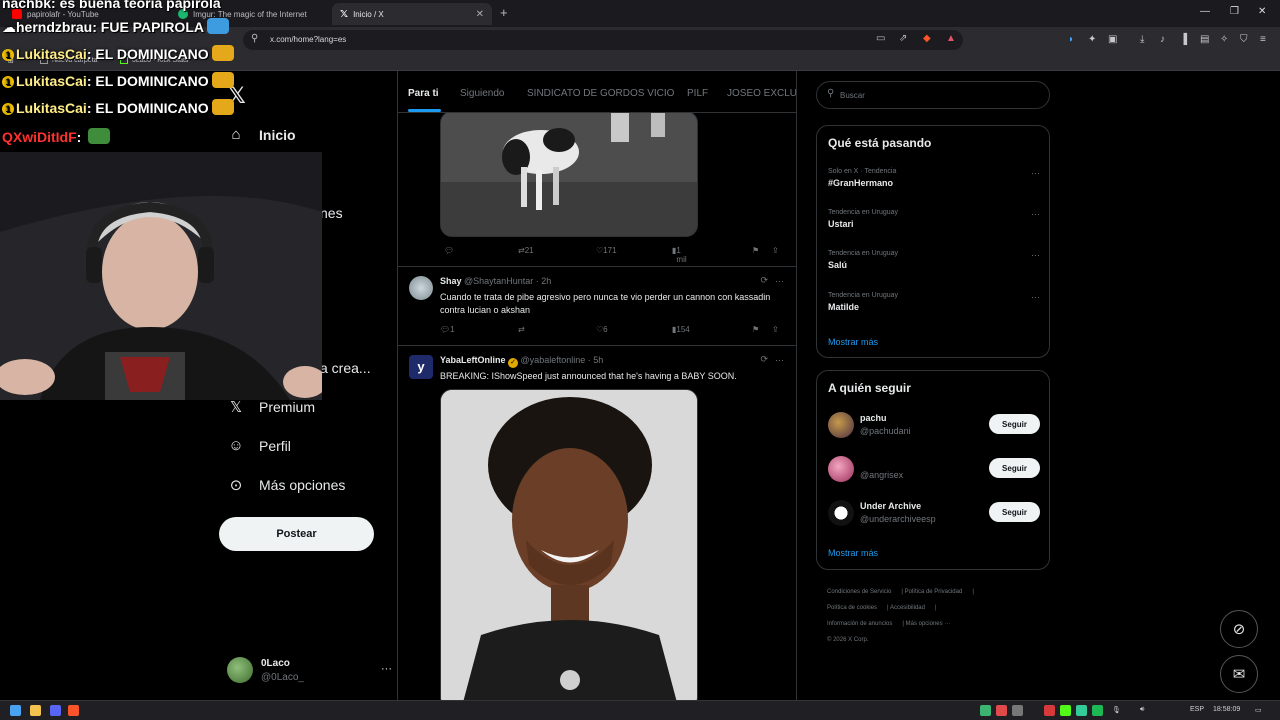  I want to click on author-handle: @ShaytanHuntar, so click(498, 281).